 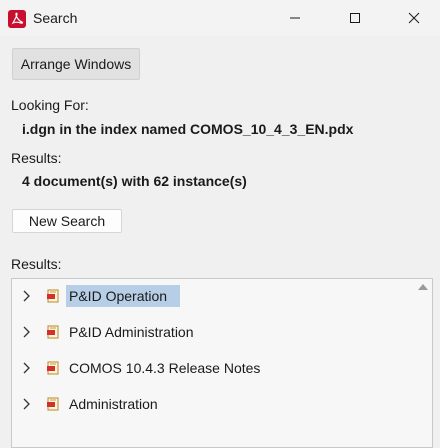 I want to click on scroll-up-icon, so click(x=423, y=287).